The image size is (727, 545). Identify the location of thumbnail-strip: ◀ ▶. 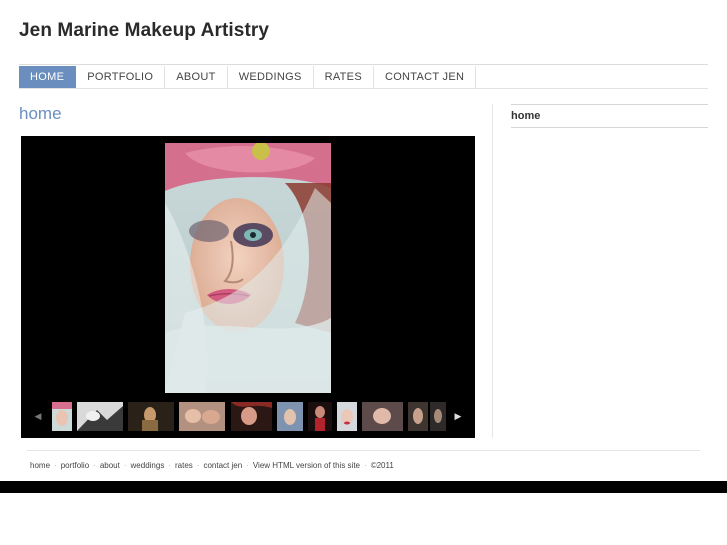
(248, 416).